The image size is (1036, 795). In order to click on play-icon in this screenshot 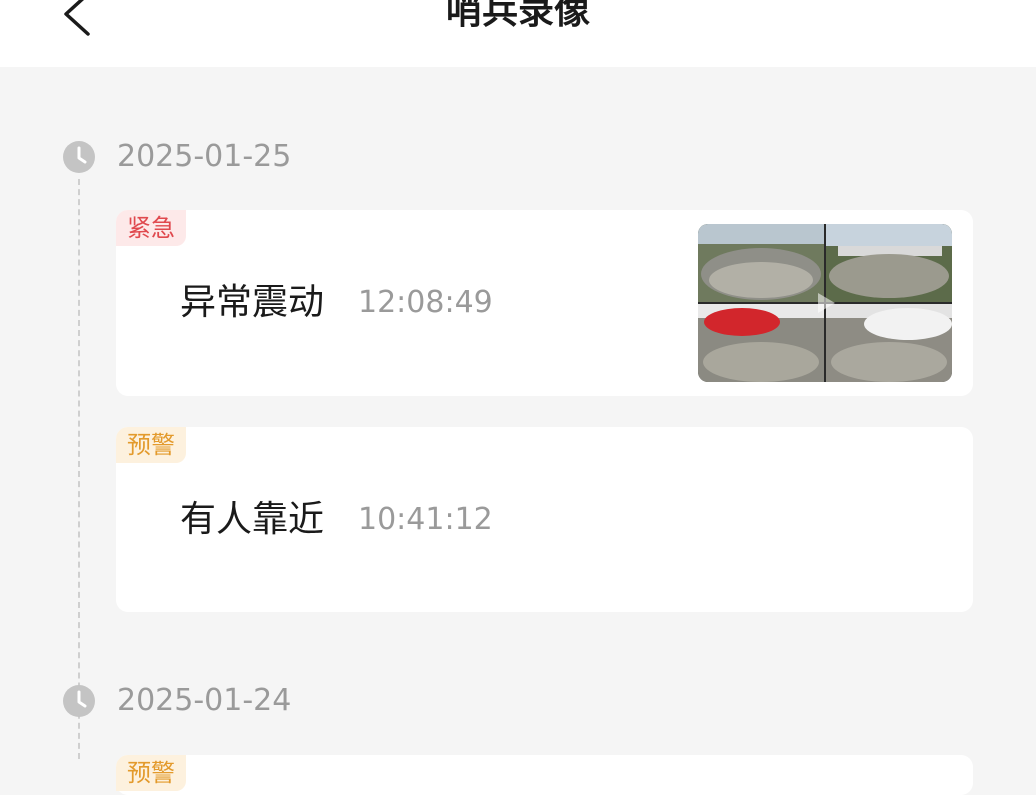, I will do `click(826, 303)`.